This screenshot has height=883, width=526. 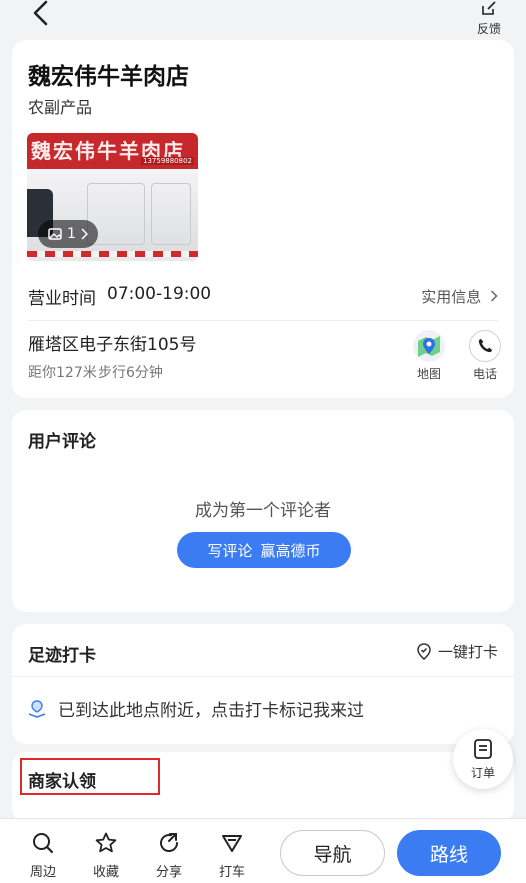 I want to click on top-bar: 反馈, so click(x=263, y=20).